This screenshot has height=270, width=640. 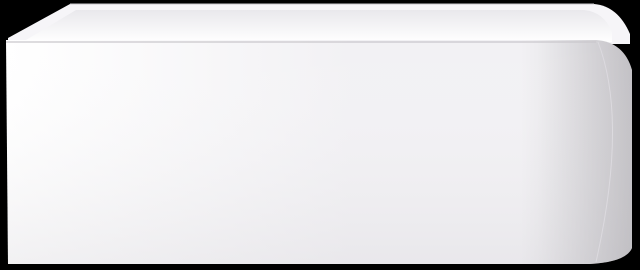 What do you see at coordinates (576, 152) in the screenshot?
I see `tub-curve-shade` at bounding box center [576, 152].